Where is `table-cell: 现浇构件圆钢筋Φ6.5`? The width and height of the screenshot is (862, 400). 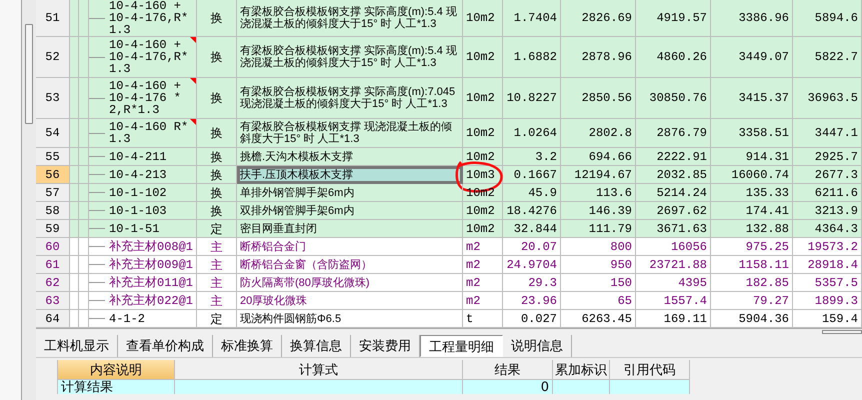
table-cell: 现浇构件圆钢筋Φ6.5 is located at coordinates (350, 319).